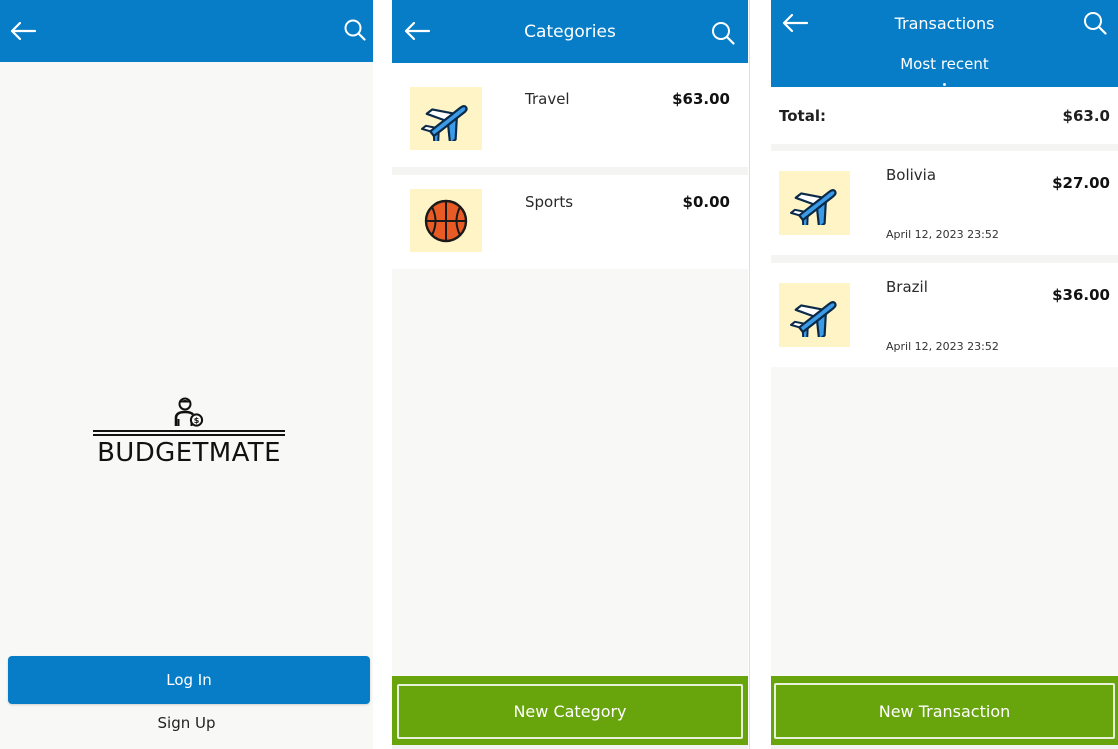 The height and width of the screenshot is (749, 1118). What do you see at coordinates (186, 723) in the screenshot?
I see `signup-link: Sign Up` at bounding box center [186, 723].